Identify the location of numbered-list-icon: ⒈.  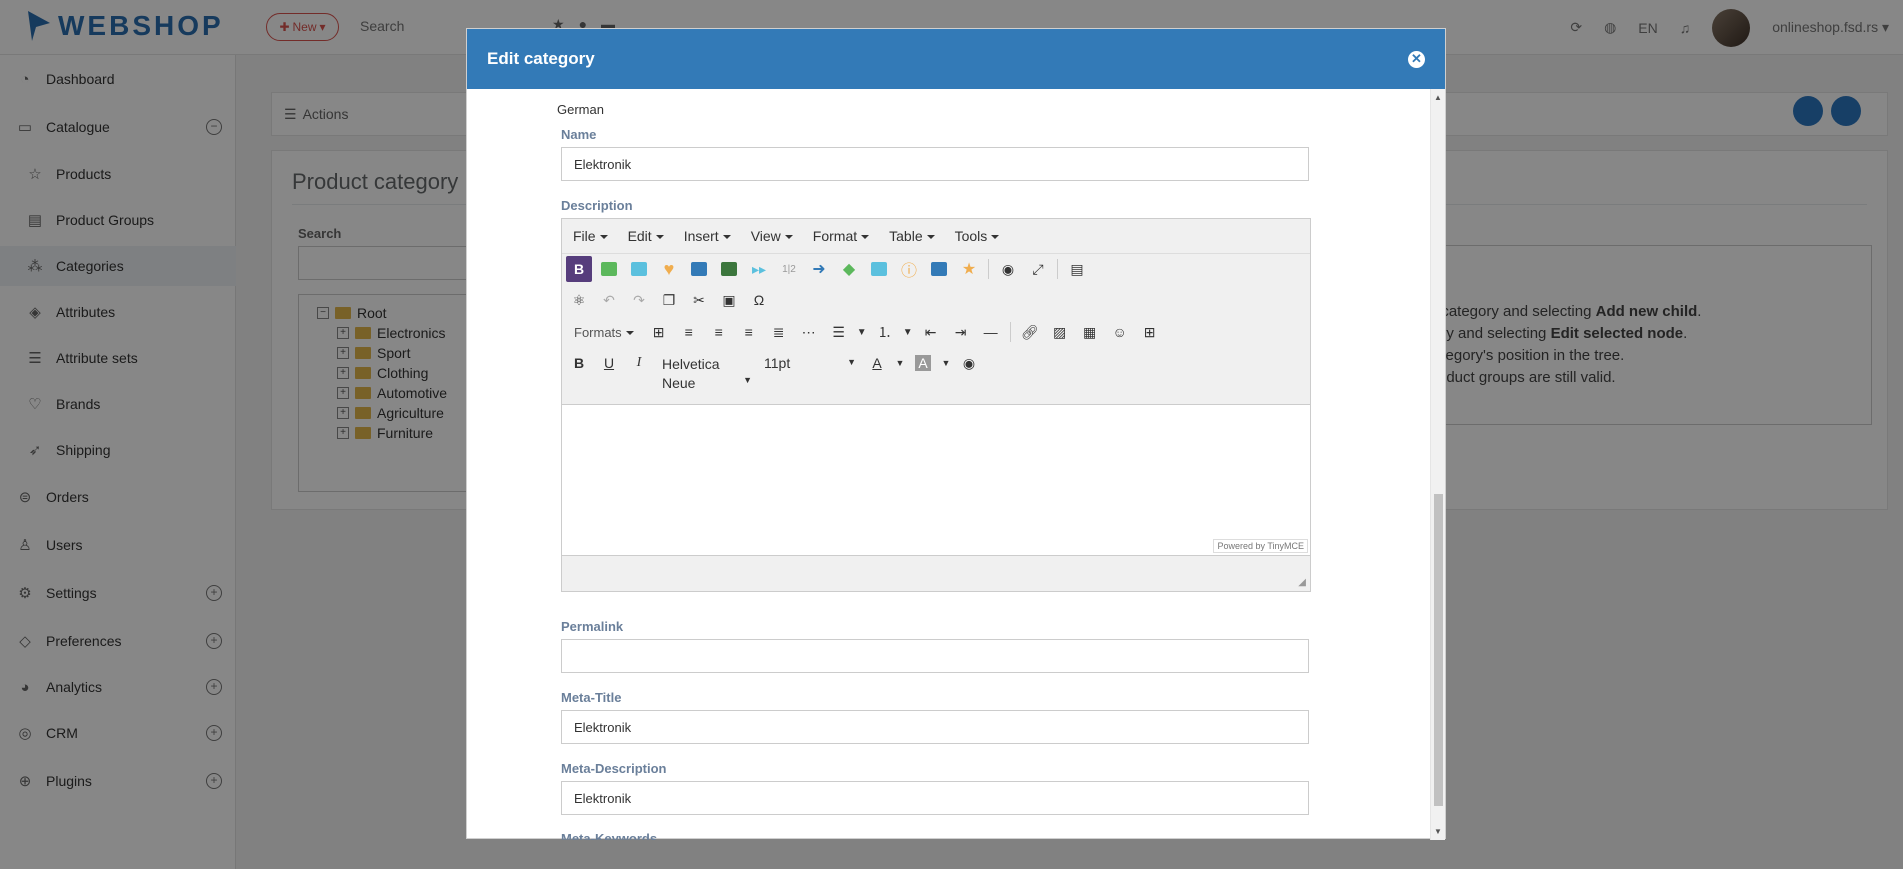
(885, 332).